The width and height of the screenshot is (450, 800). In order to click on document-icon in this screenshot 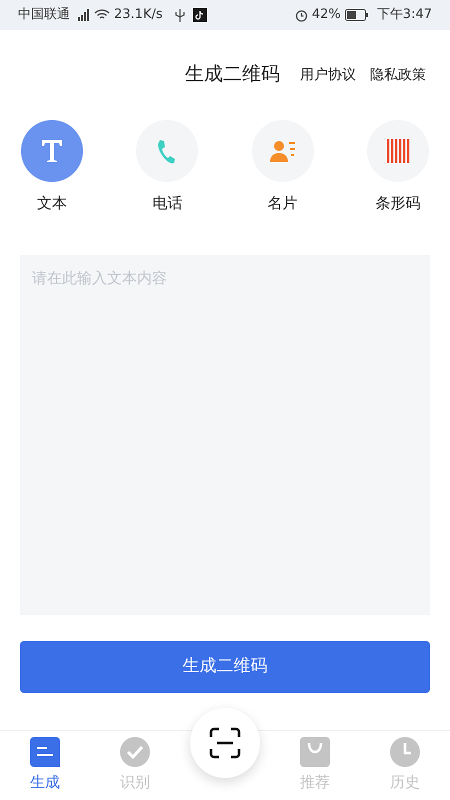, I will do `click(45, 752)`.